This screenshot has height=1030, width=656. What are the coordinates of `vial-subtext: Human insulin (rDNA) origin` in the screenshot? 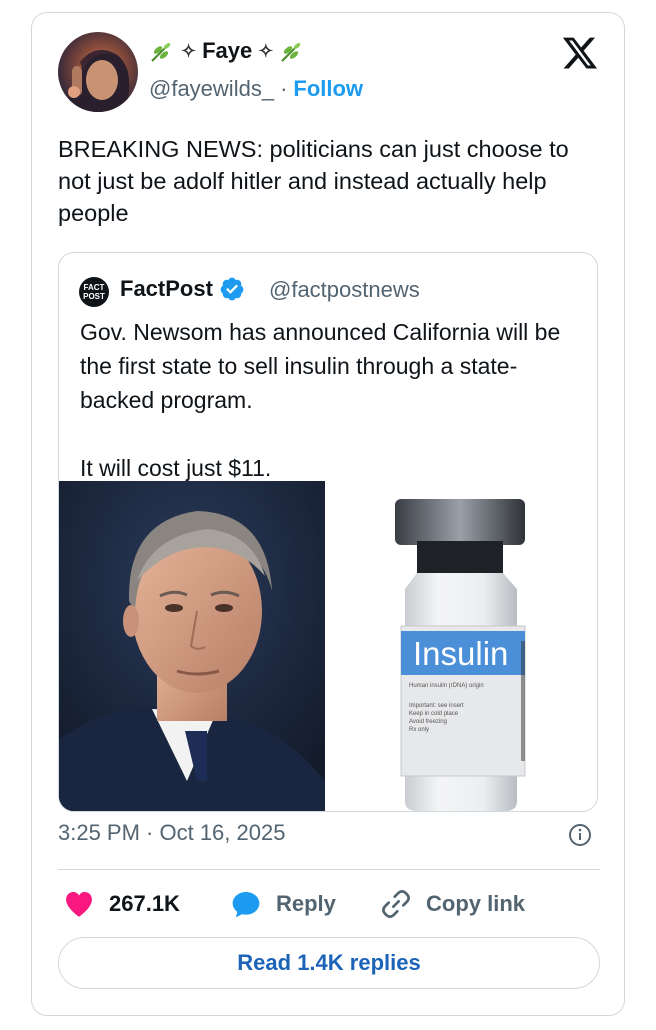 It's located at (446, 686).